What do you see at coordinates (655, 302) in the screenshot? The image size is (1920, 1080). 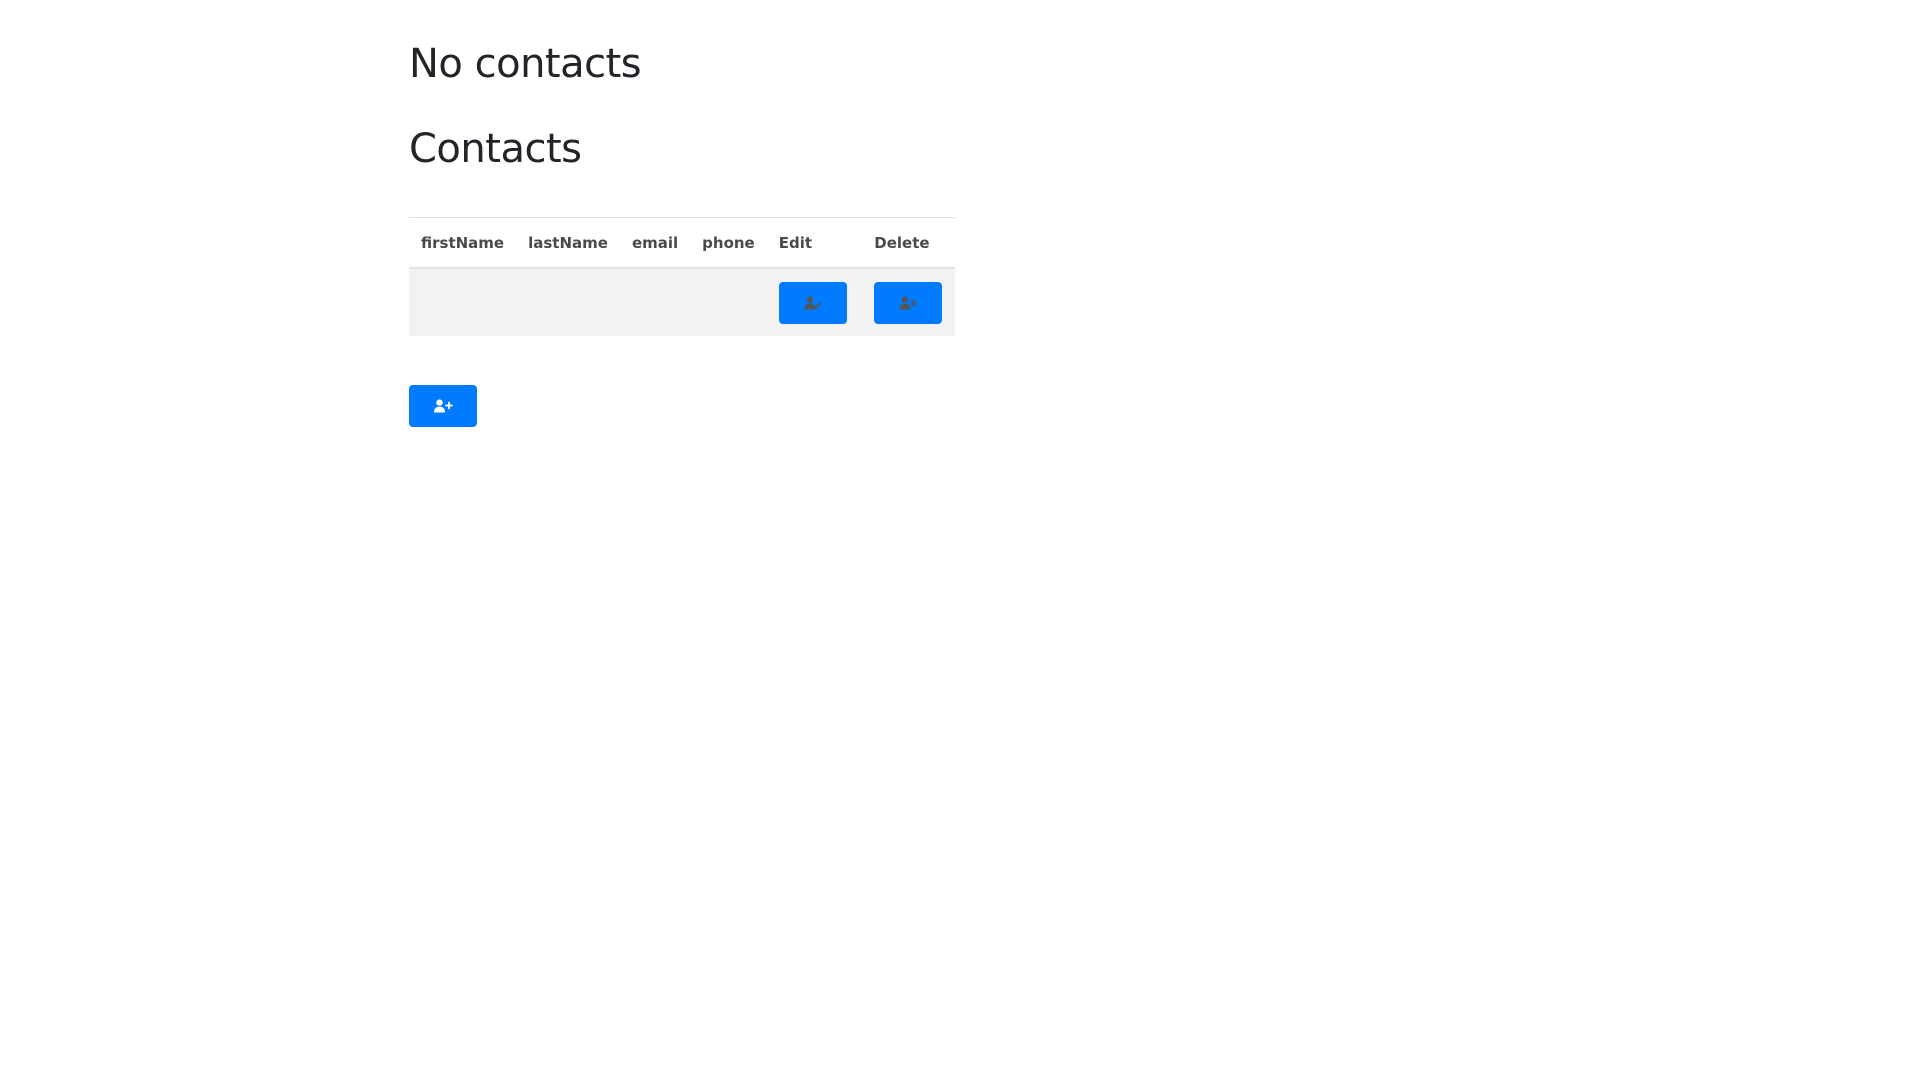 I see `cell-email` at bounding box center [655, 302].